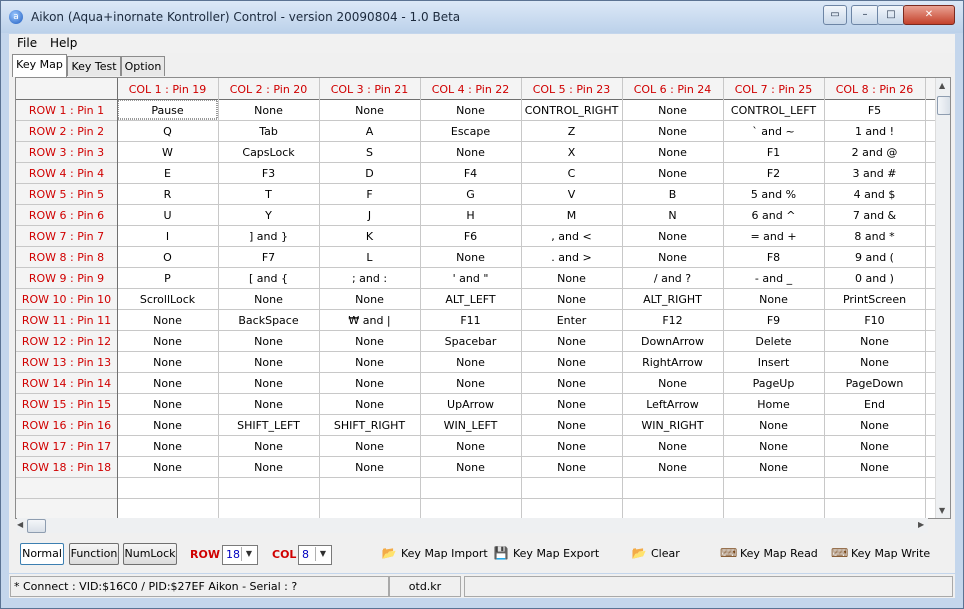 The width and height of the screenshot is (964, 609). I want to click on key-cell: F7, so click(268, 257).